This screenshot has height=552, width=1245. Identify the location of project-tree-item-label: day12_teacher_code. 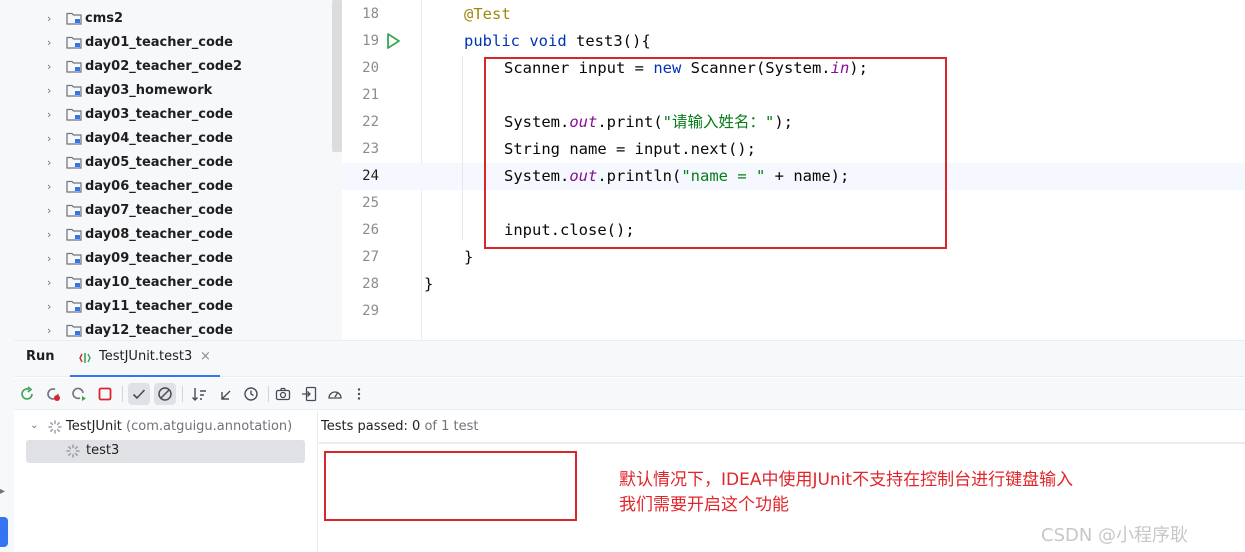
(159, 330).